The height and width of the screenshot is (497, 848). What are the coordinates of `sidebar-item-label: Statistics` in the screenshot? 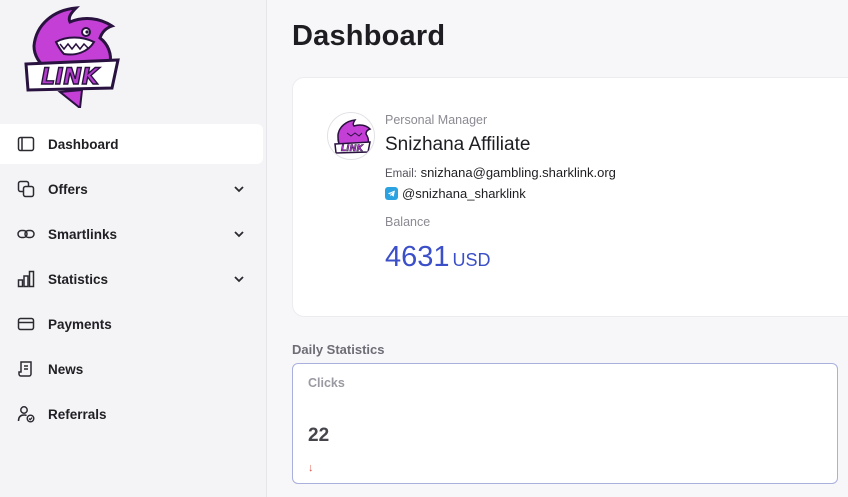 It's located at (78, 279).